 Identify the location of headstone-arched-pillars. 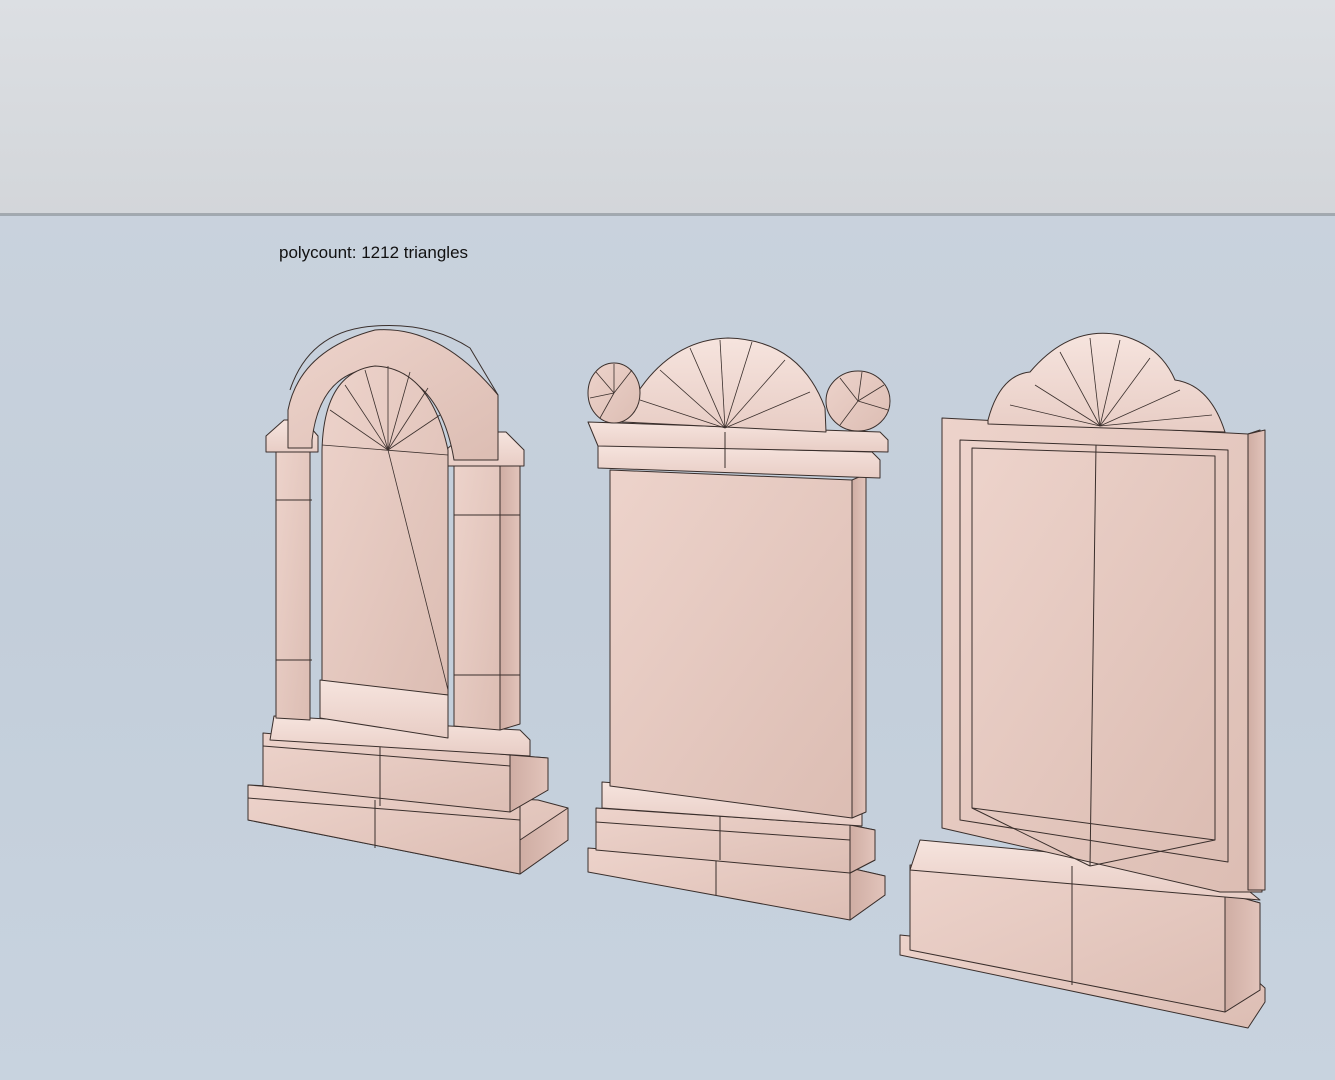
(408, 600).